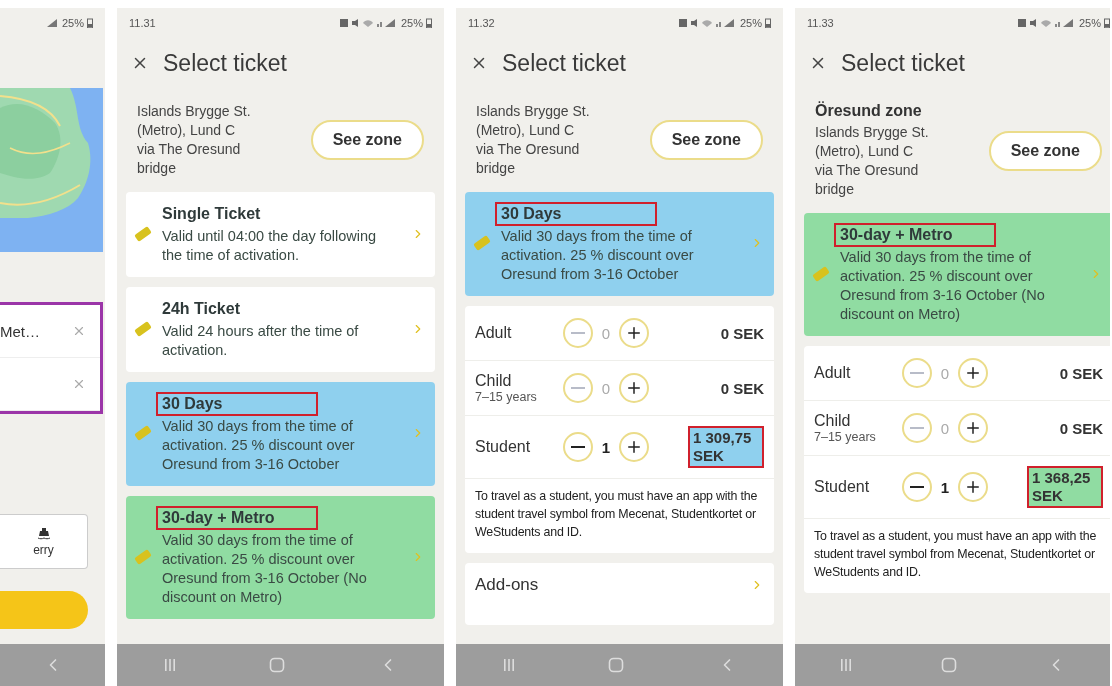 The image size is (1112, 686). I want to click on ticket-name: Single Ticket, so click(211, 214).